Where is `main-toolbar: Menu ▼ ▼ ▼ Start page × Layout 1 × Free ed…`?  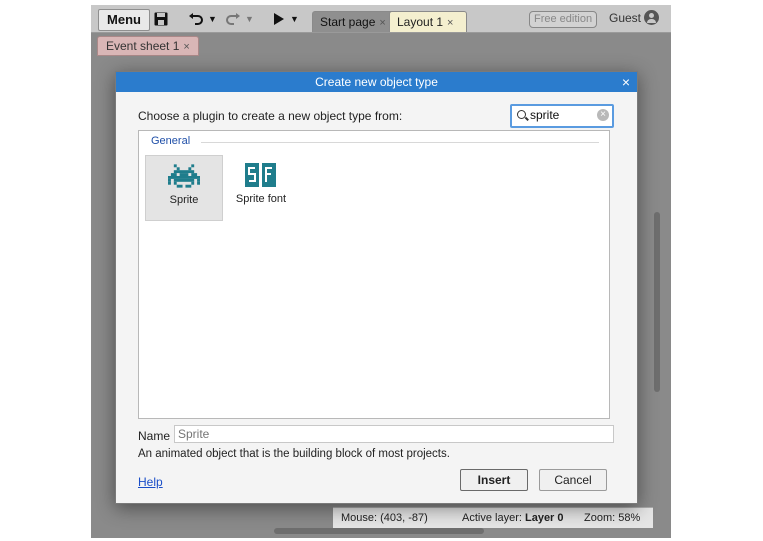 main-toolbar: Menu ▼ ▼ ▼ Start page × Layout 1 × Free ed… is located at coordinates (381, 19).